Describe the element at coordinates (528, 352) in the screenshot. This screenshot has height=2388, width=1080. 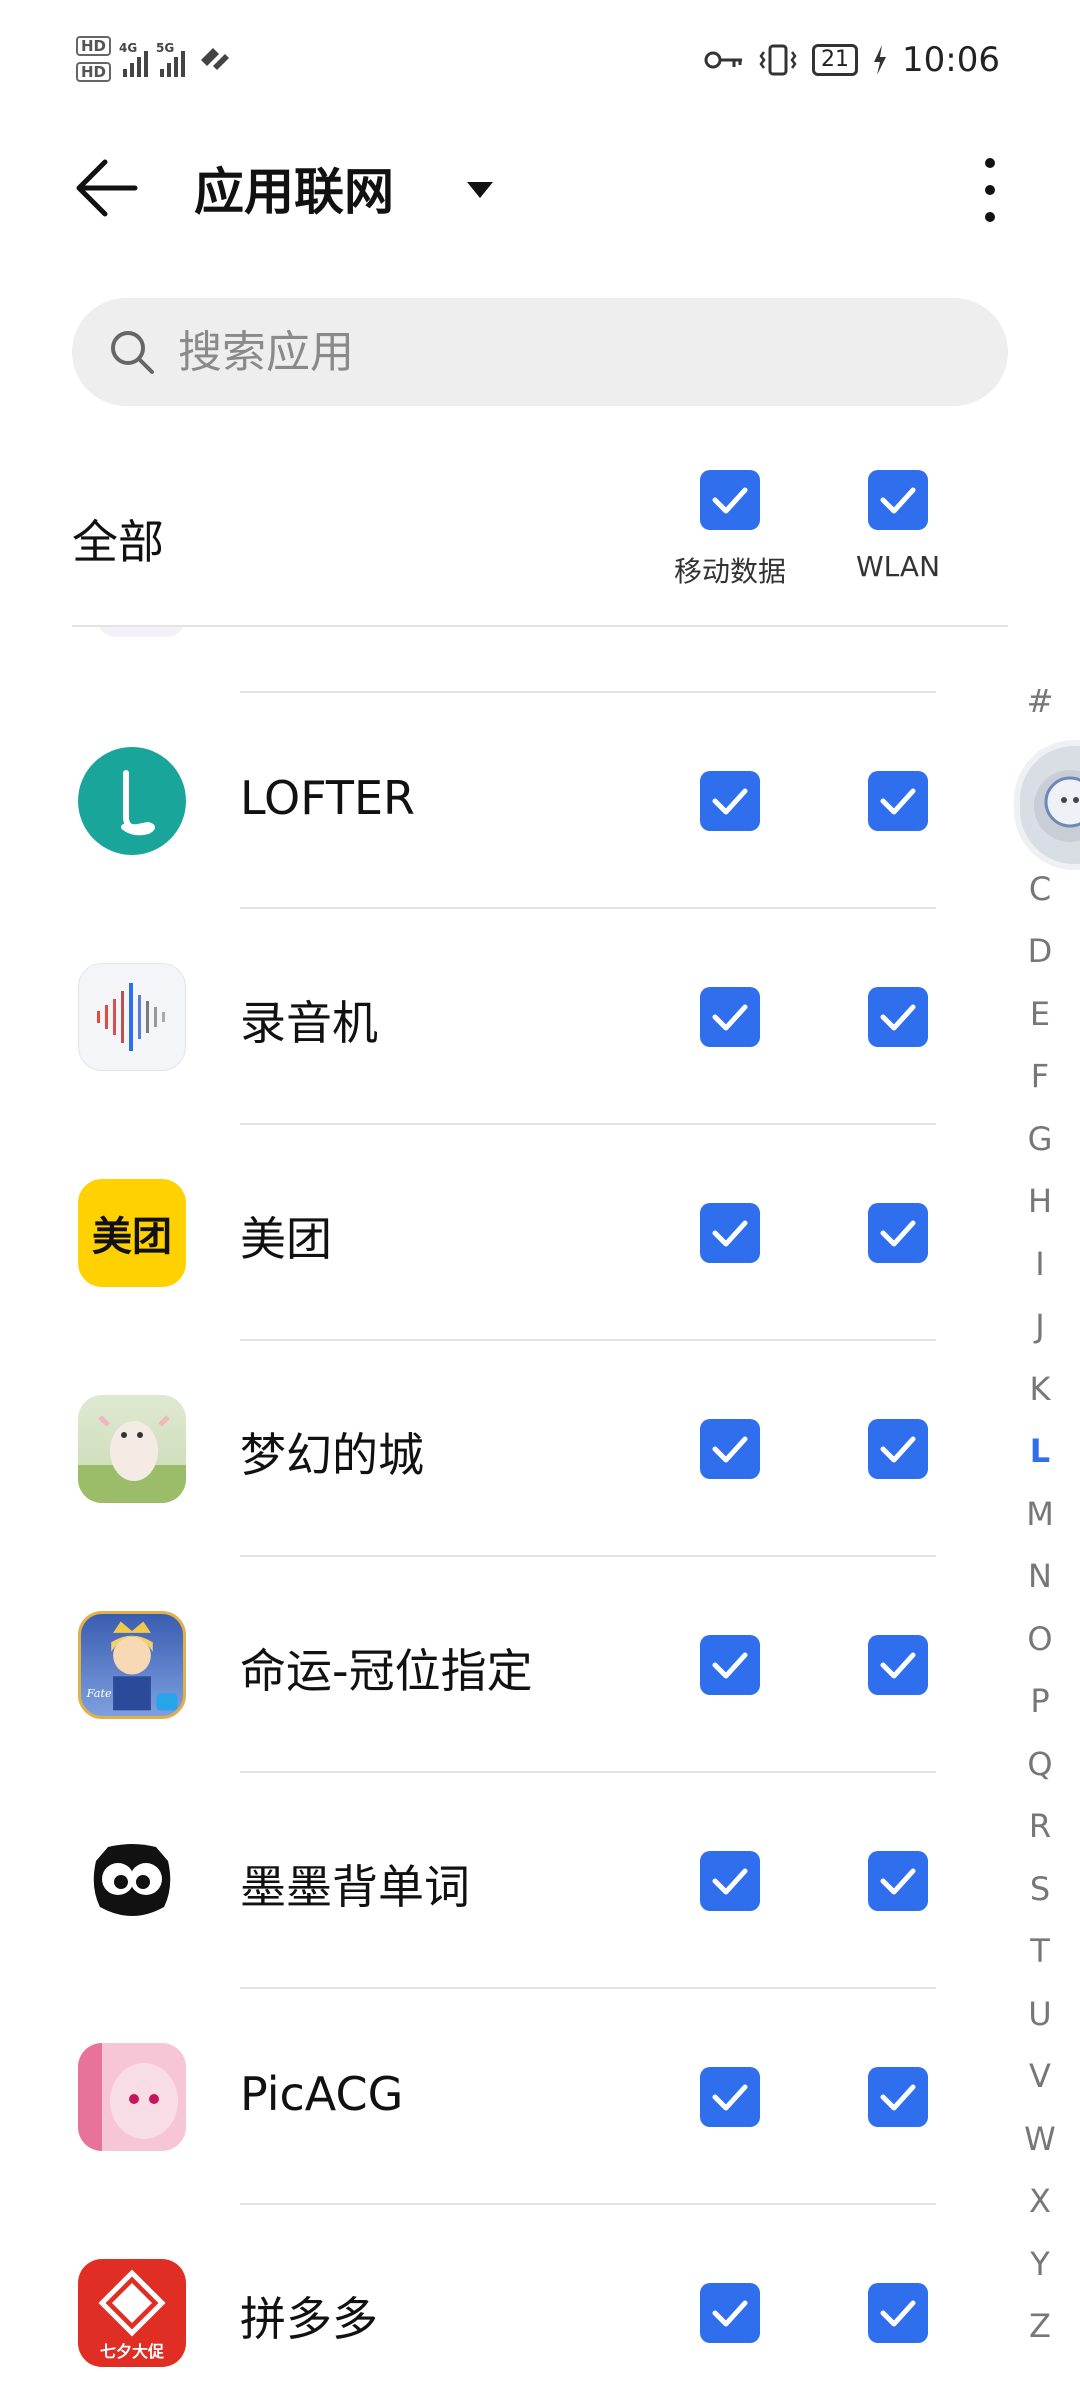
I see `search-input` at that location.